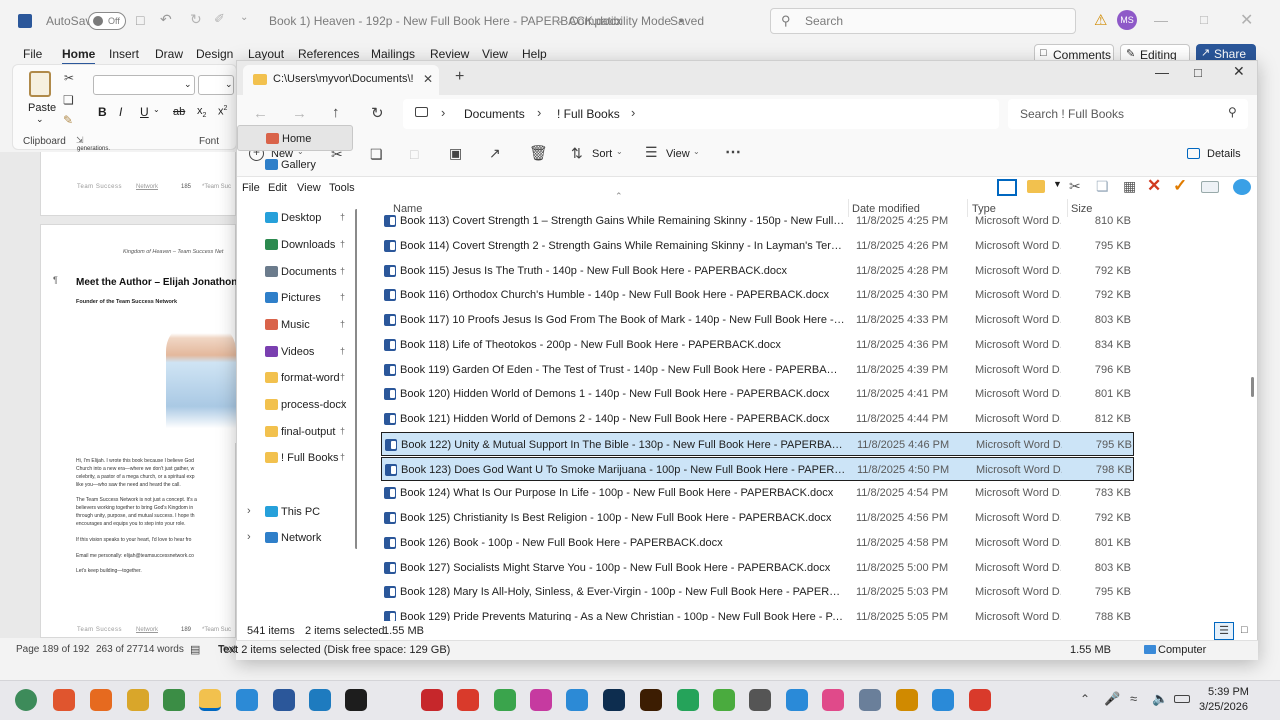  What do you see at coordinates (210, 700) in the screenshot?
I see `file-explorer-icon` at bounding box center [210, 700].